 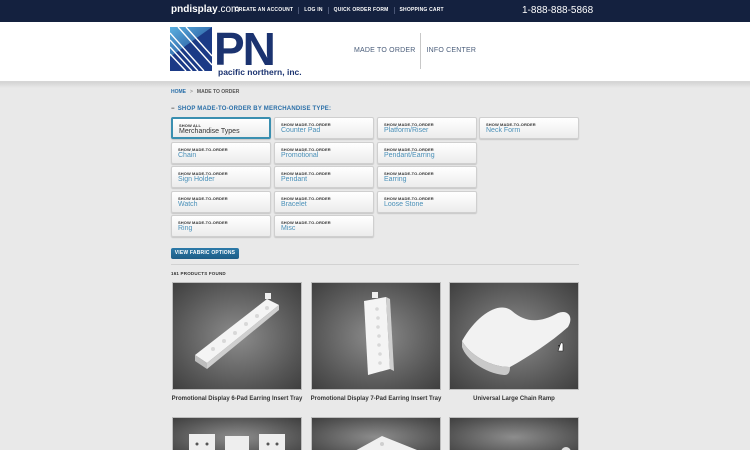 I want to click on nav-info-center: INFO CENTER, so click(x=451, y=58).